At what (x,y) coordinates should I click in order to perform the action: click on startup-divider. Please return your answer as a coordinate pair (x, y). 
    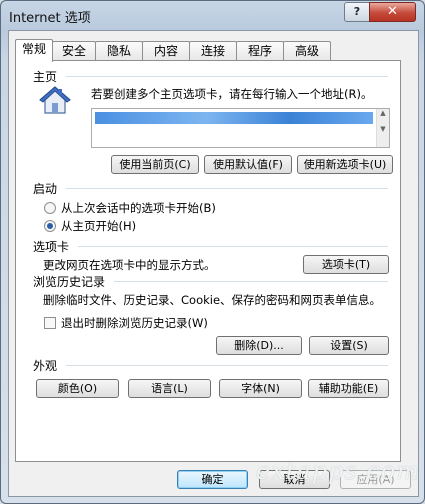
    Looking at the image, I should click on (227, 188).